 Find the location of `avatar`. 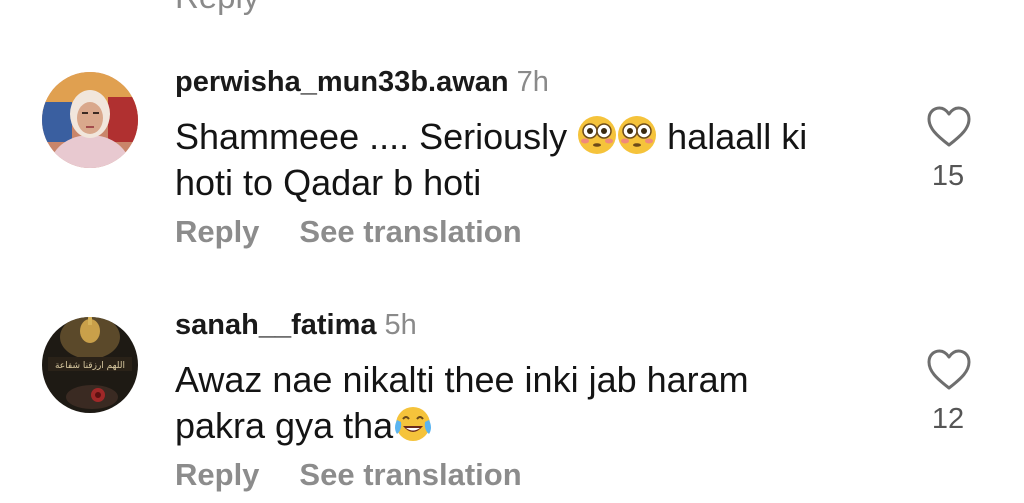

avatar is located at coordinates (90, 120).